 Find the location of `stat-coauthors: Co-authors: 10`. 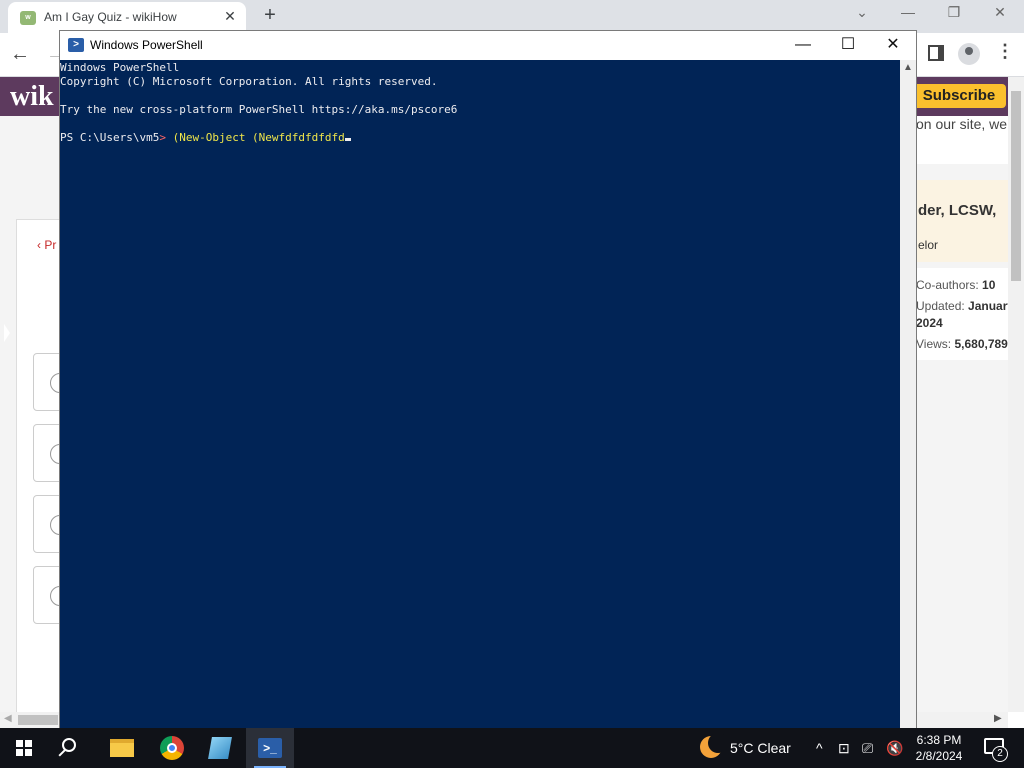

stat-coauthors: Co-authors: 10 is located at coordinates (956, 285).